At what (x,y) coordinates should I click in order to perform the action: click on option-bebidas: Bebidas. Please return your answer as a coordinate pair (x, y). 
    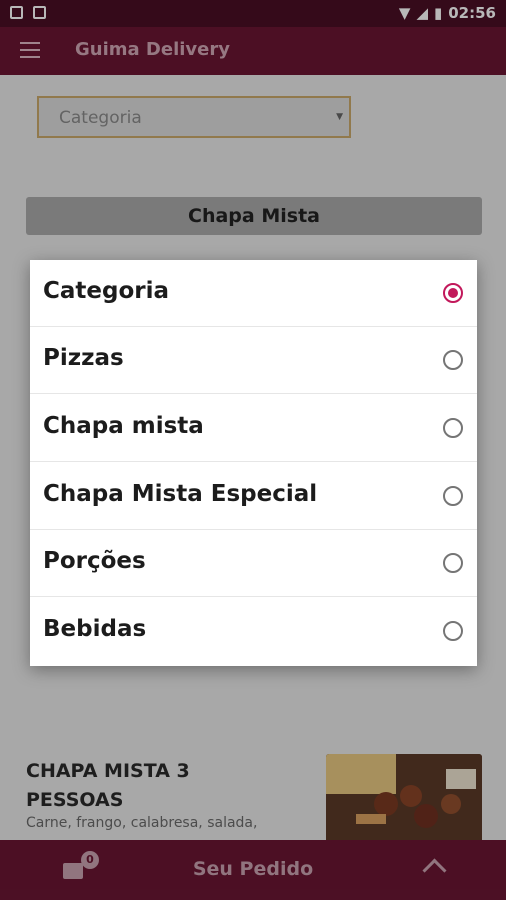
    Looking at the image, I should click on (253, 631).